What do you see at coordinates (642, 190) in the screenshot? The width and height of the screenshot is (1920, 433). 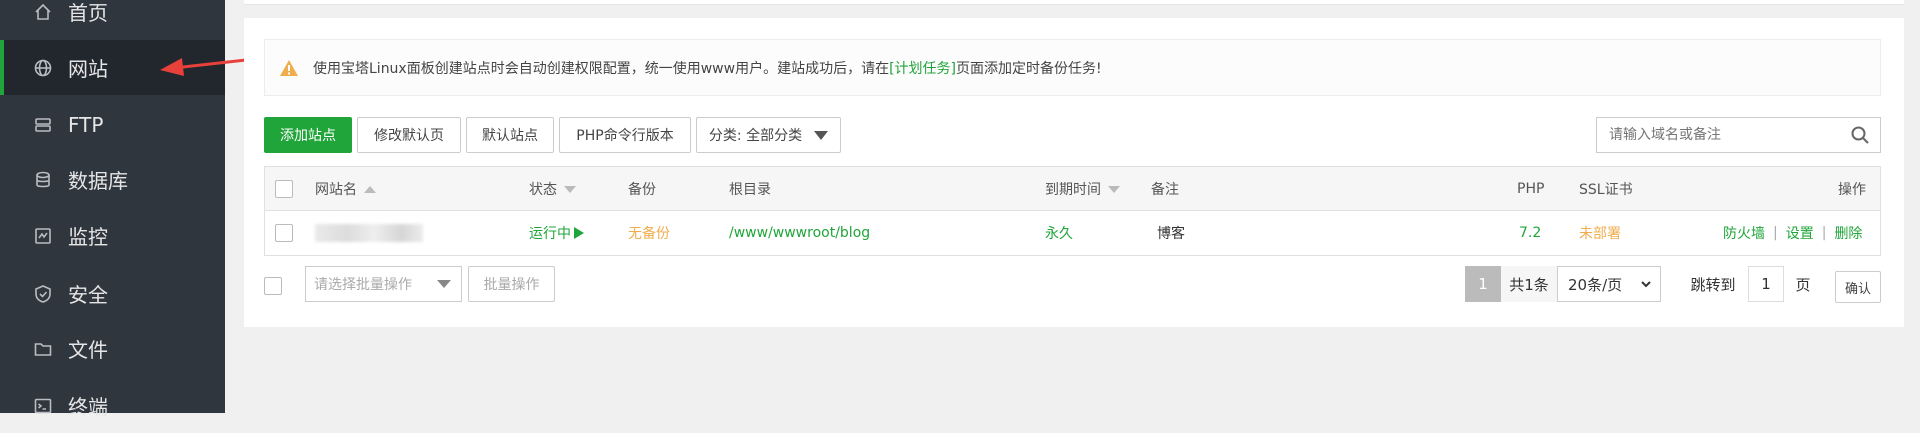 I see `col-backup: 备份` at bounding box center [642, 190].